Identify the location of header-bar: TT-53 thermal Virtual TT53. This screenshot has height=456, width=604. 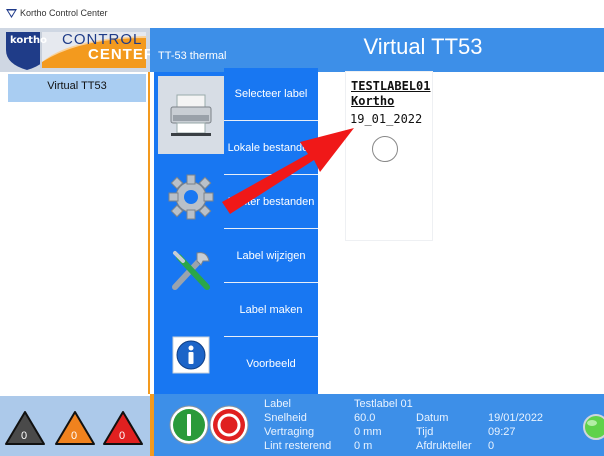
(377, 50).